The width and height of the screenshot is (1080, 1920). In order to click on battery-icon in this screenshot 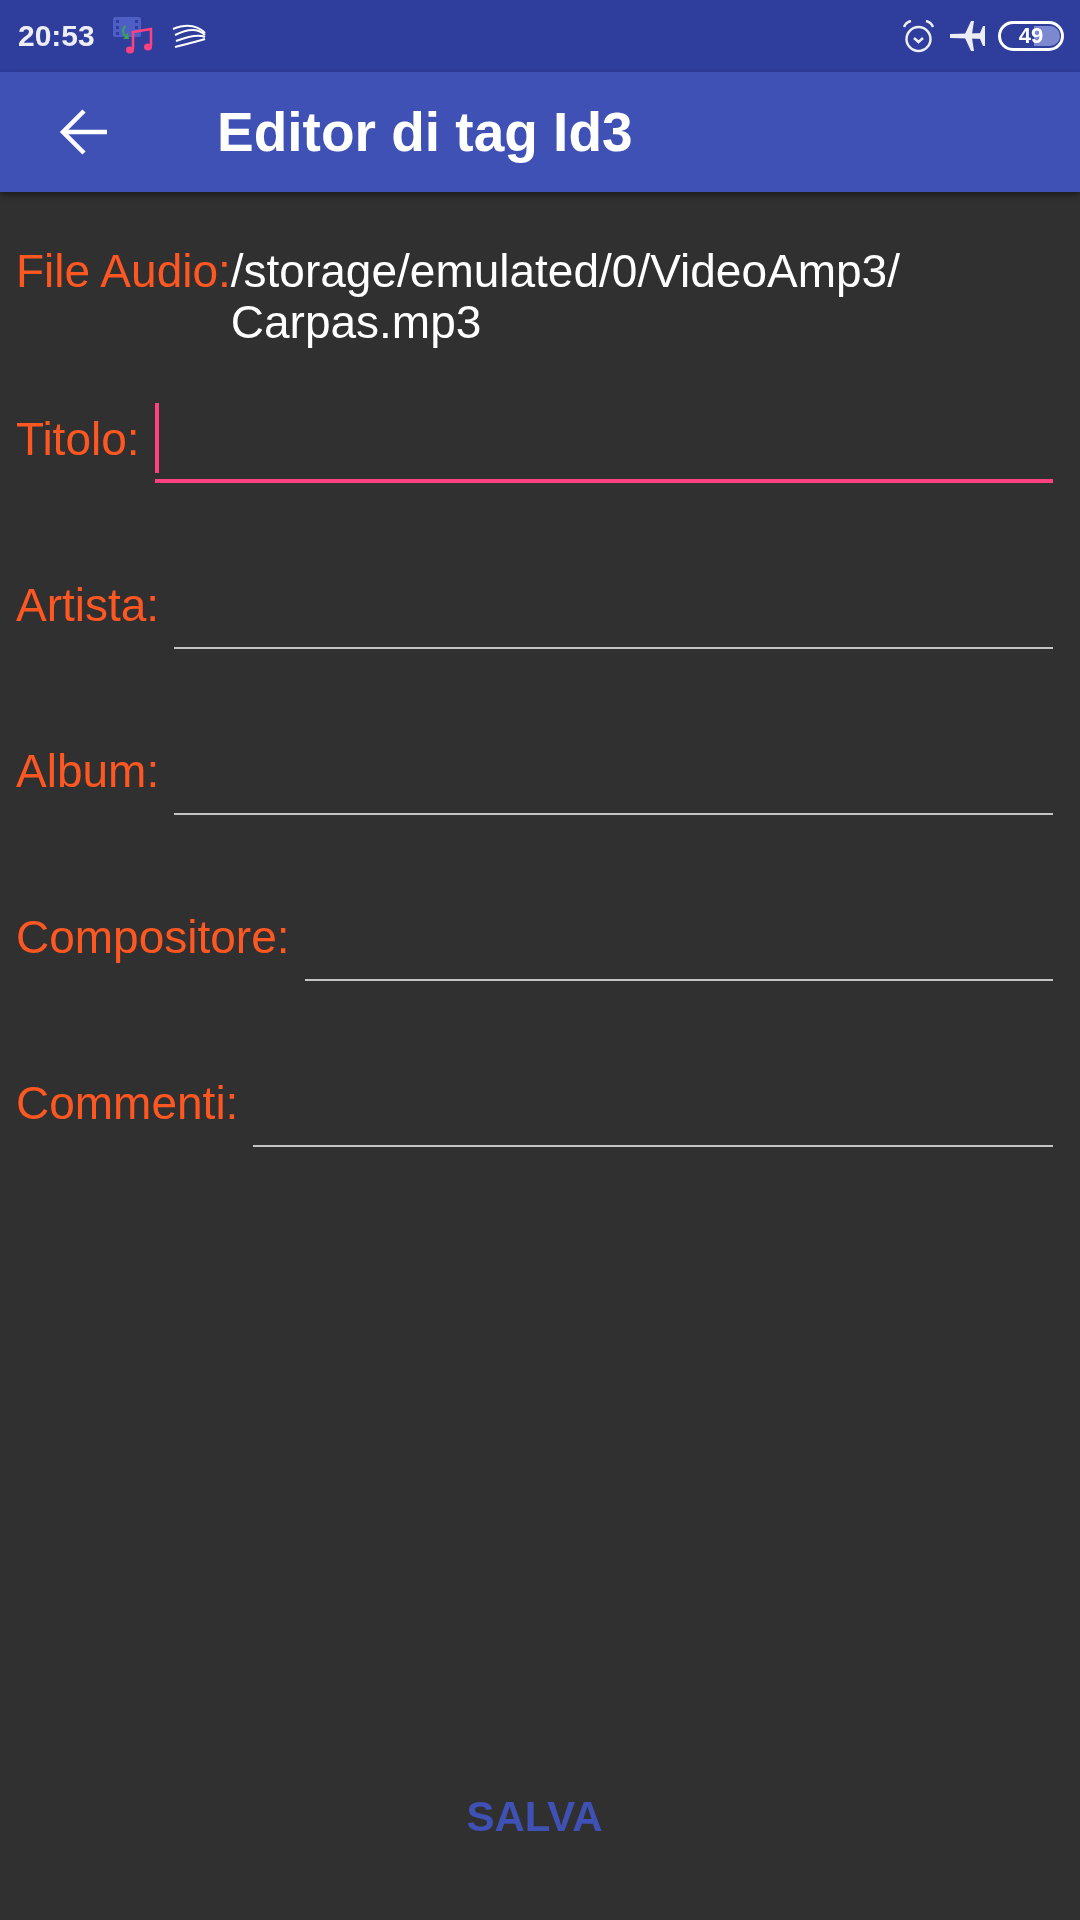, I will do `click(1031, 36)`.